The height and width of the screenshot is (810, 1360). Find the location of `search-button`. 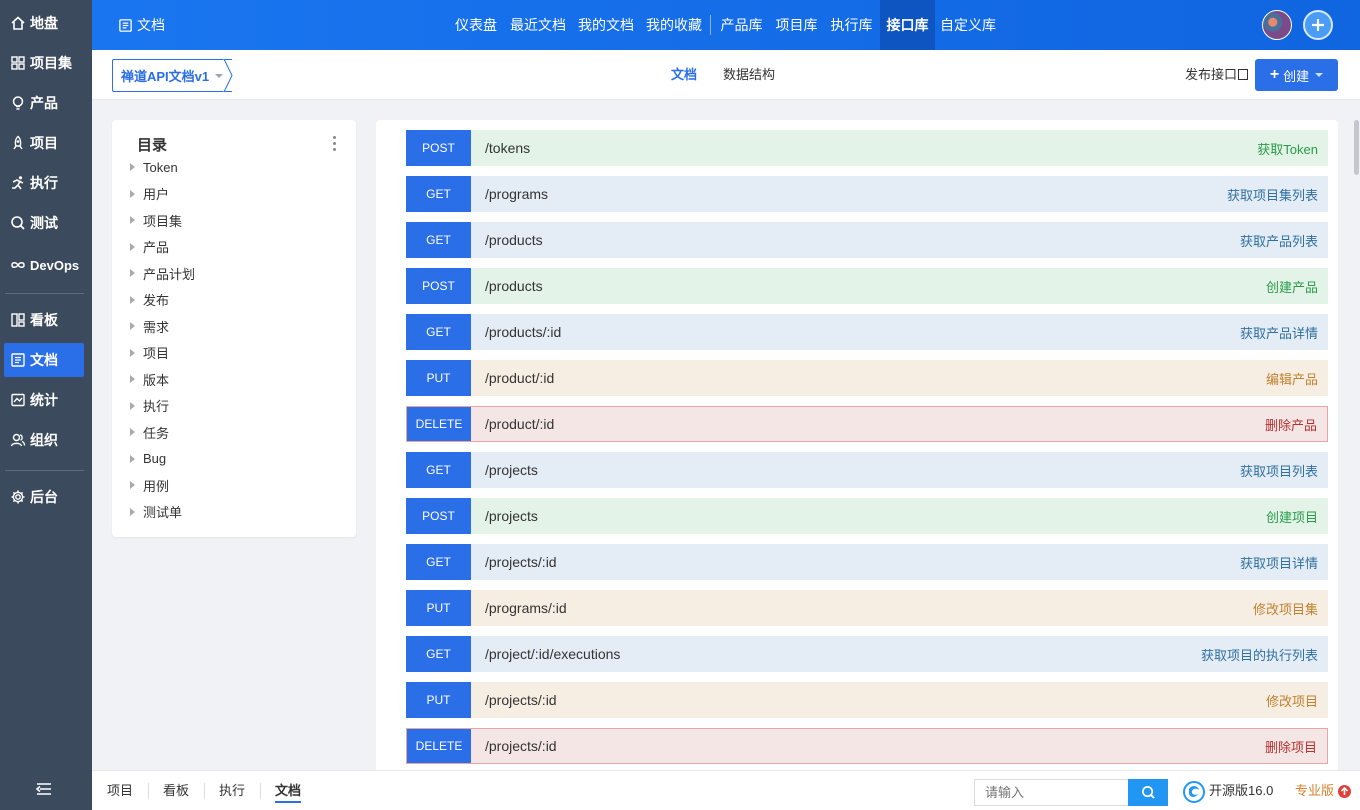

search-button is located at coordinates (1148, 792).